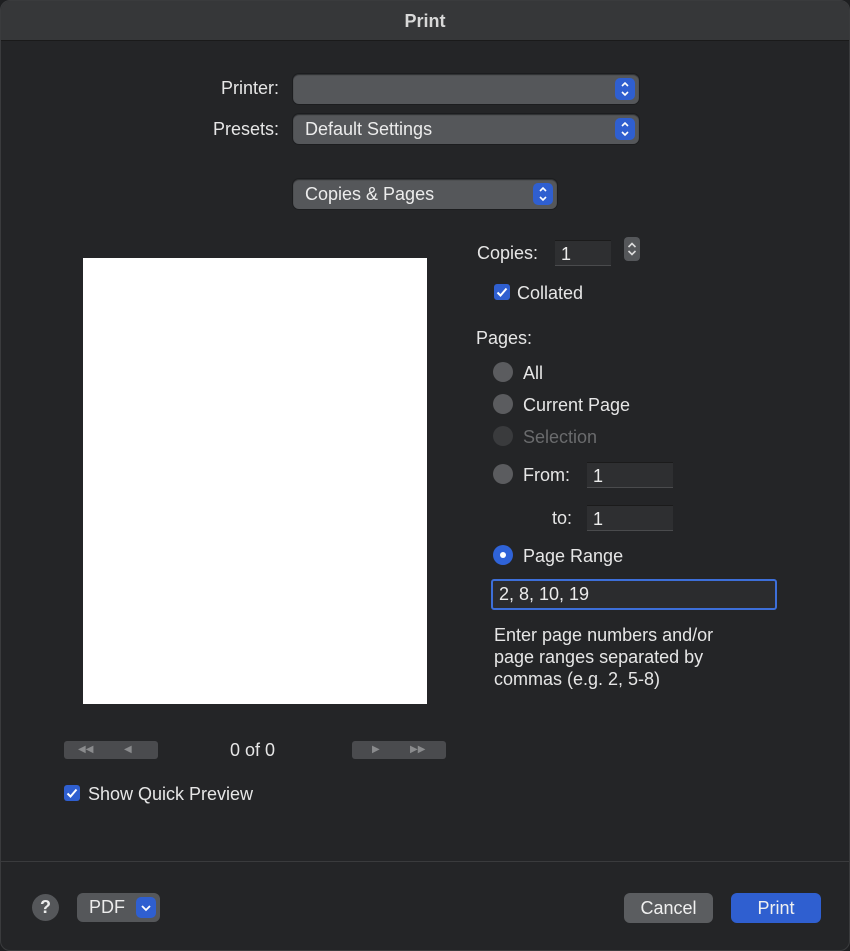 This screenshot has height=951, width=850. What do you see at coordinates (253, 750) in the screenshot?
I see `page-count: 0 of 0` at bounding box center [253, 750].